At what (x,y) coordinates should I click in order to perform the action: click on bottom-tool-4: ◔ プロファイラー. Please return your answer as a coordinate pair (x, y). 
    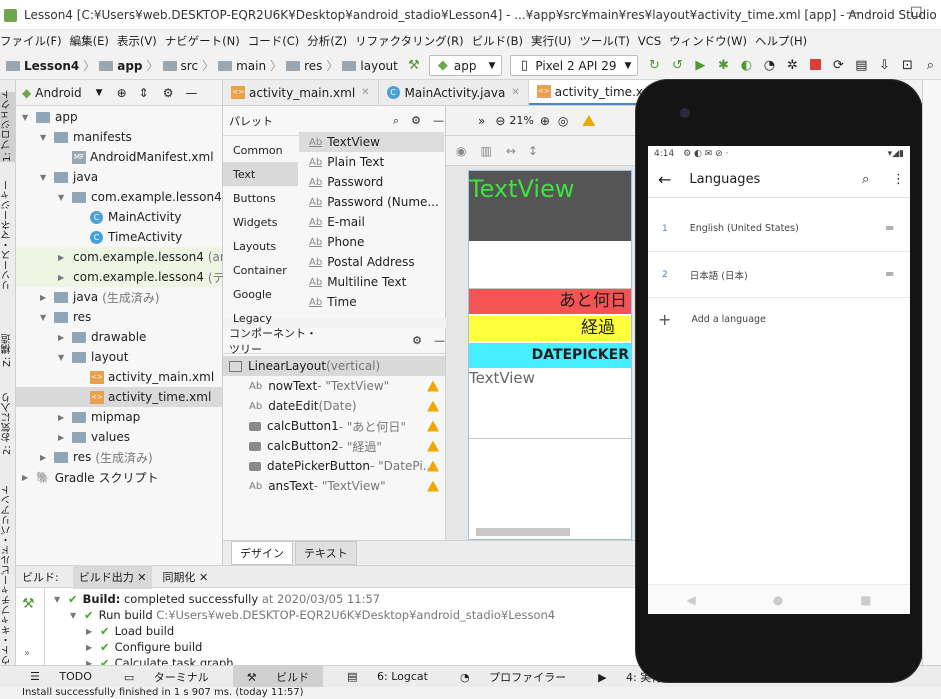
    Looking at the image, I should click on (513, 677).